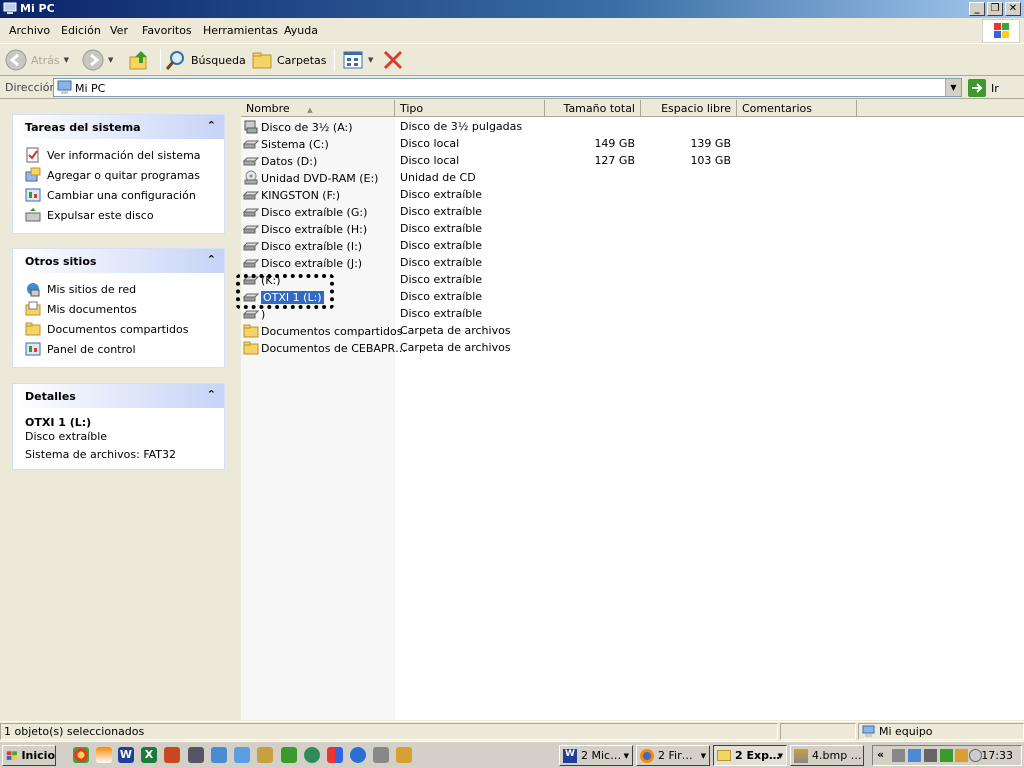 The image size is (1024, 768). I want to click on ie-icon, so click(242, 755).